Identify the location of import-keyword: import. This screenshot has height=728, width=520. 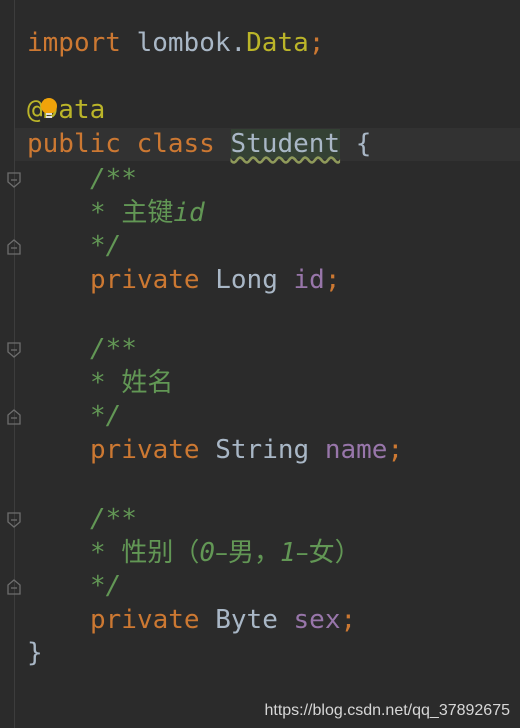
(74, 43).